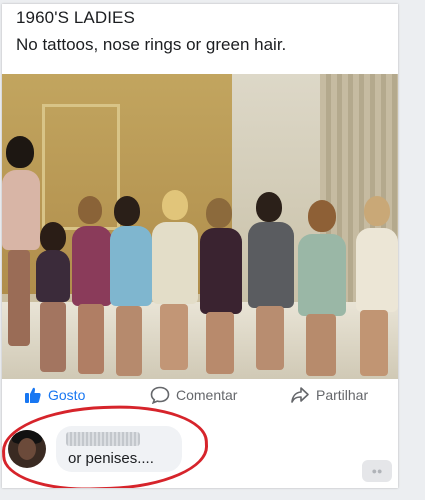 This screenshot has height=500, width=425. What do you see at coordinates (106, 445) in the screenshot?
I see `annotation-circle` at bounding box center [106, 445].